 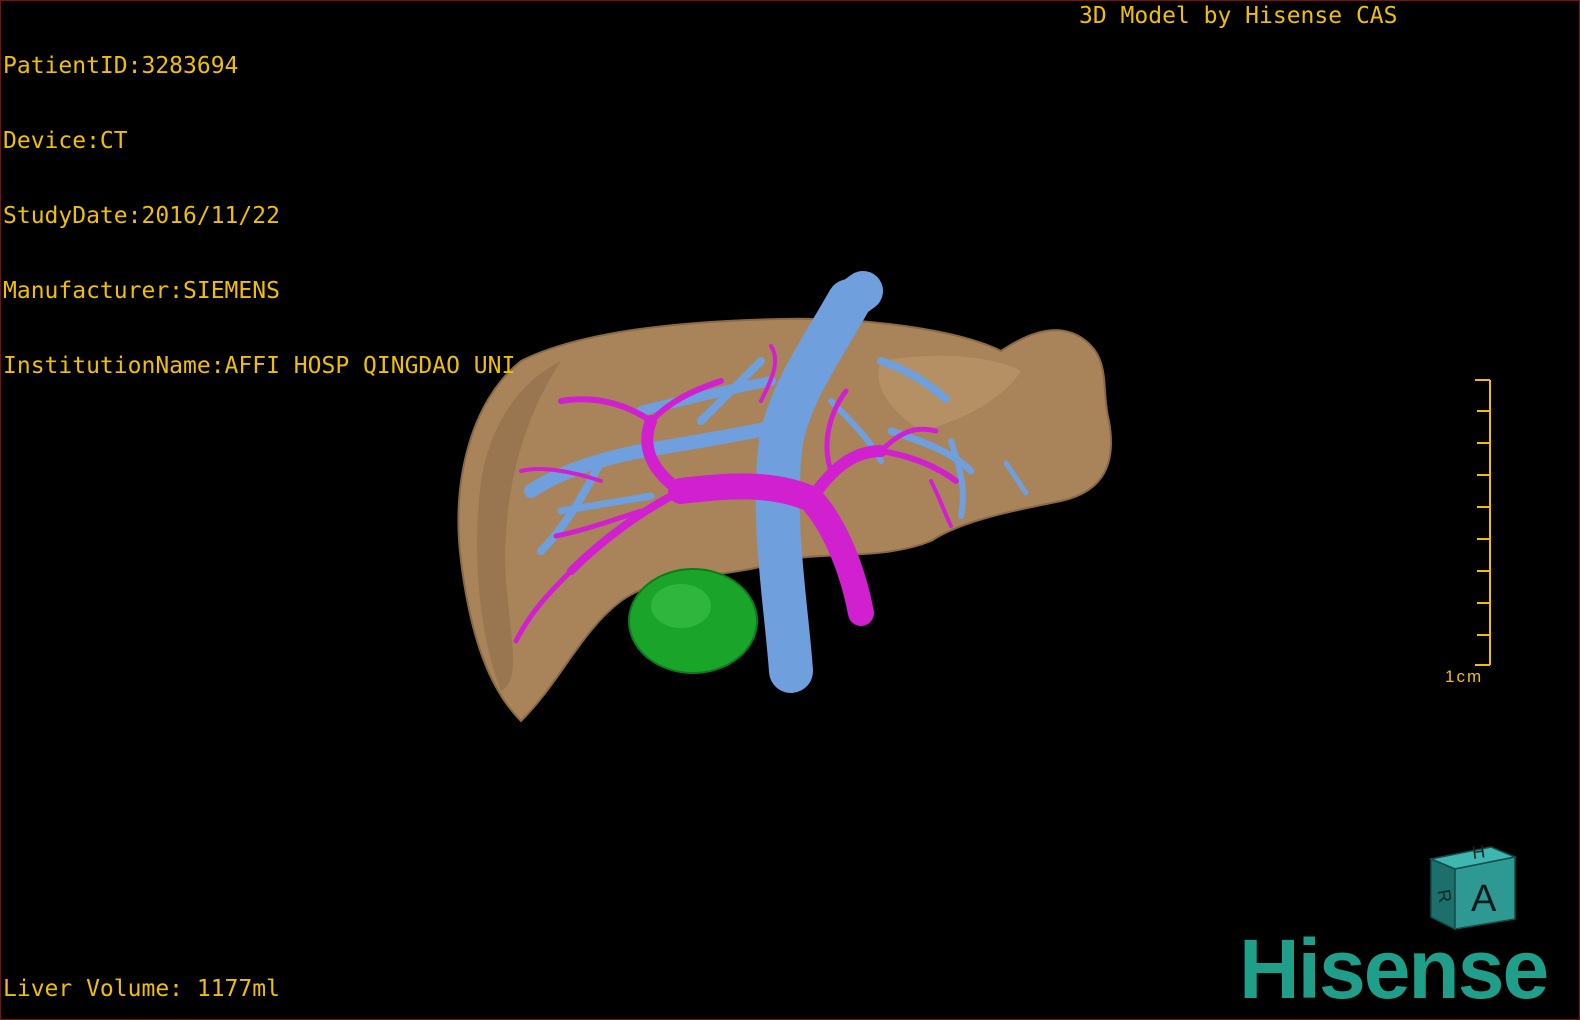 I want to click on orientation-cube-icon: H A R, so click(x=1471, y=887).